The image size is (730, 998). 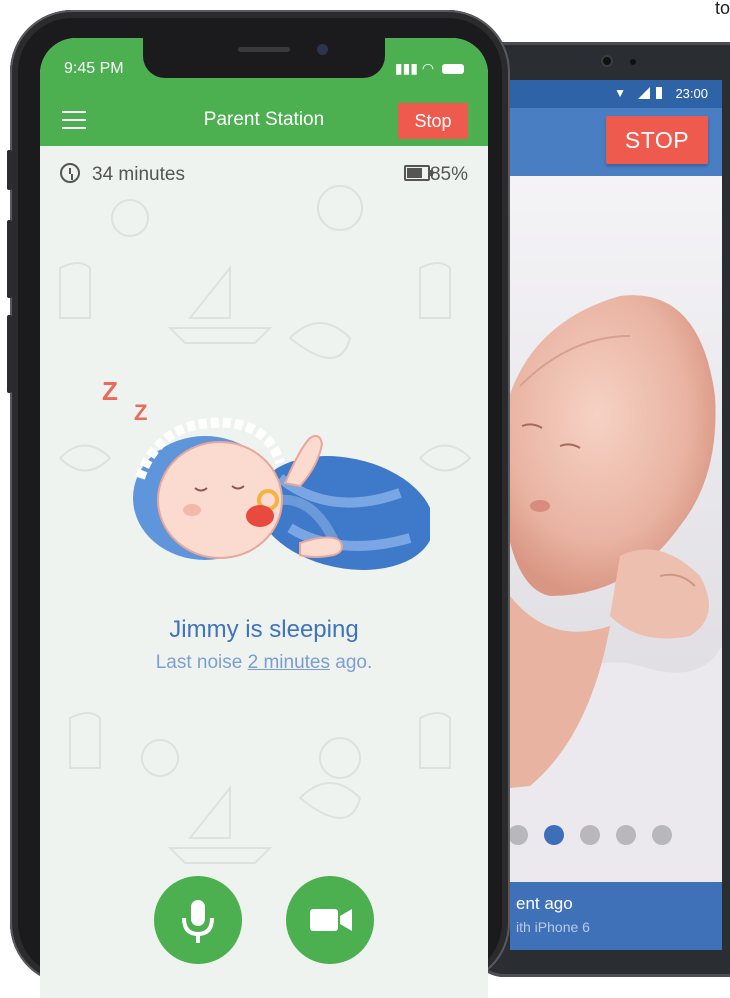 What do you see at coordinates (138, 174) in the screenshot?
I see `session-duration: 34 minutes` at bounding box center [138, 174].